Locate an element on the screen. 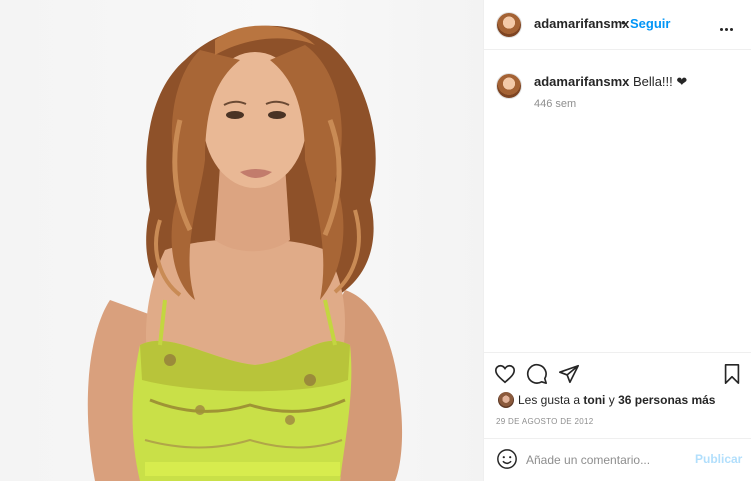  comment-input is located at coordinates (601, 460).